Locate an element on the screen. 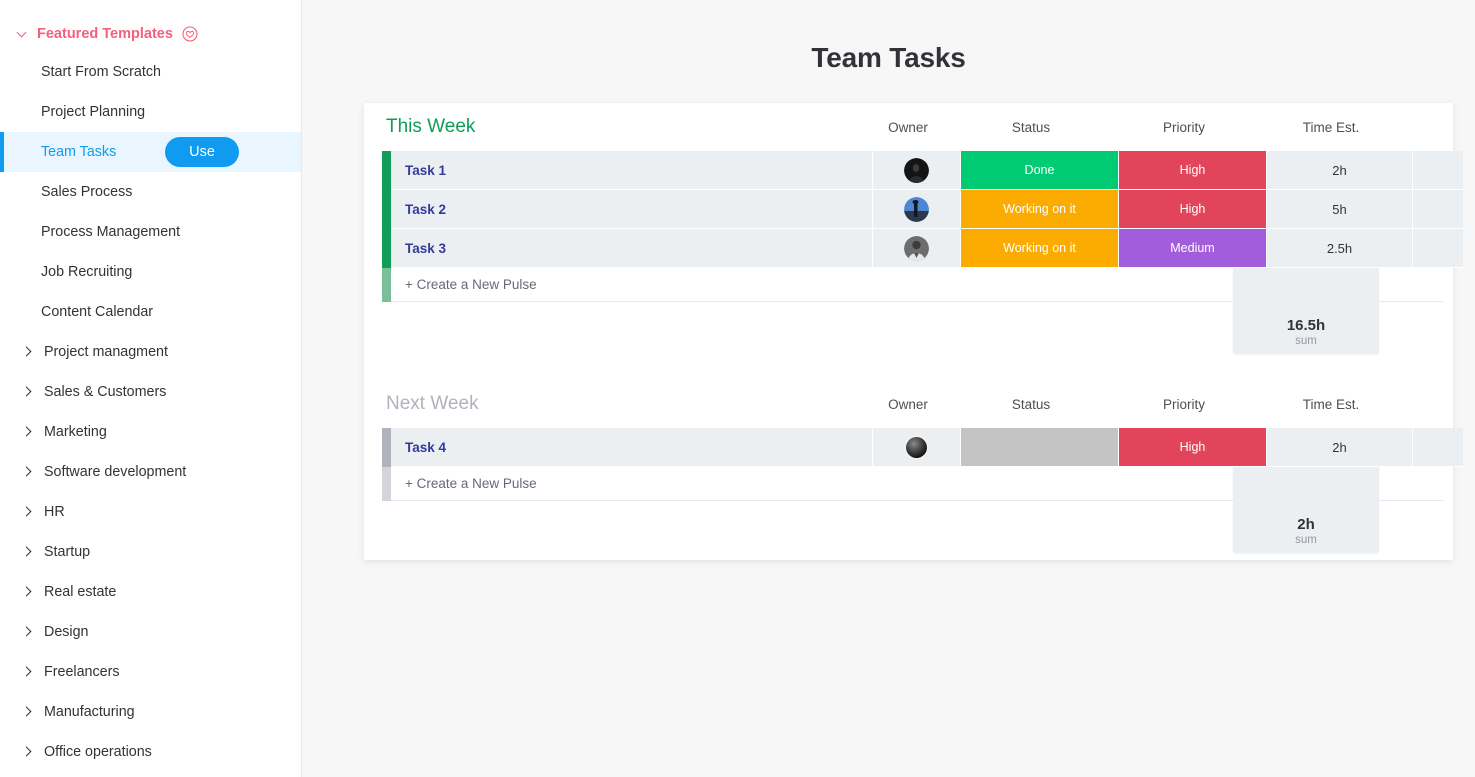 This screenshot has height=777, width=1475. sidebar-group-software-development: Software development is located at coordinates (150, 472).